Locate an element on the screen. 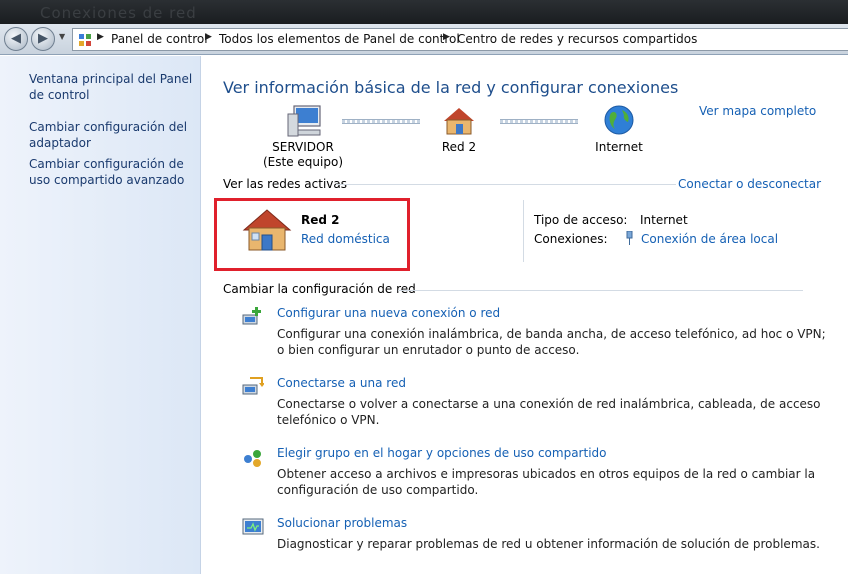  breadcrumb-todos-los-elementos: Todos los elementos de Panel de control is located at coordinates (339, 39).